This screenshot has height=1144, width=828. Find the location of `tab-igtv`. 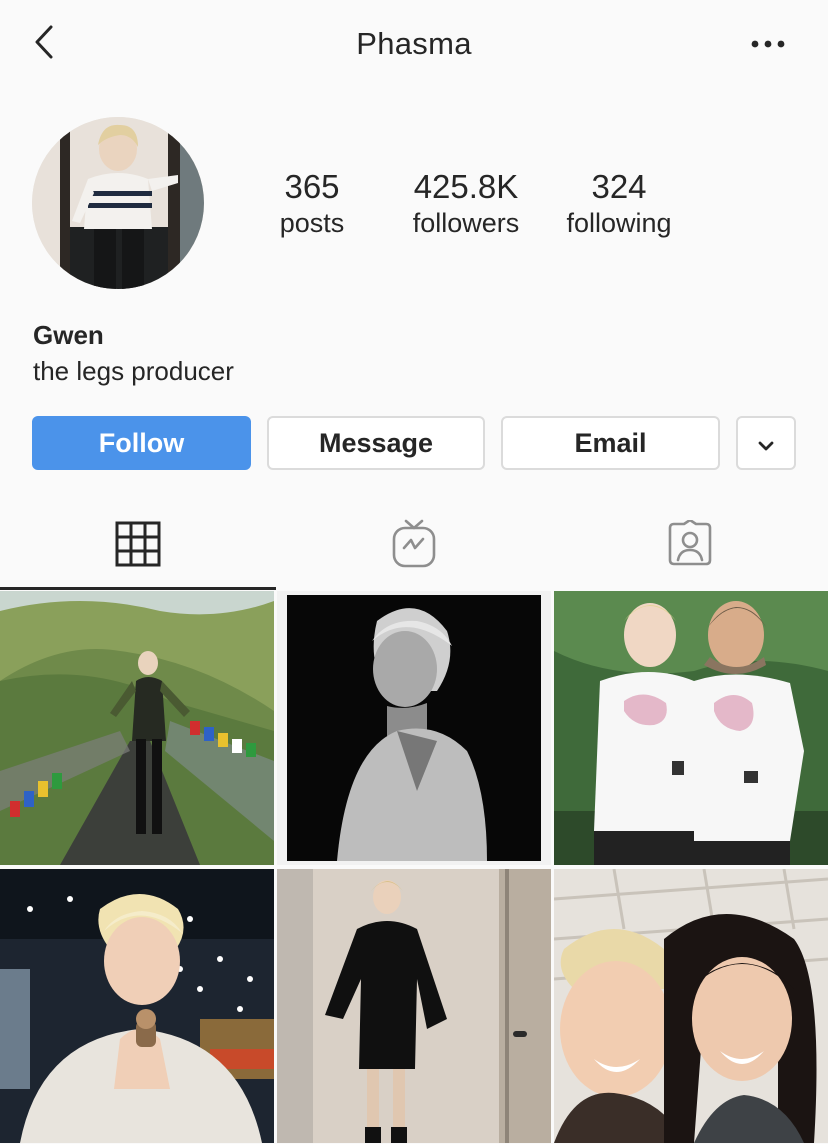

tab-igtv is located at coordinates (414, 546).